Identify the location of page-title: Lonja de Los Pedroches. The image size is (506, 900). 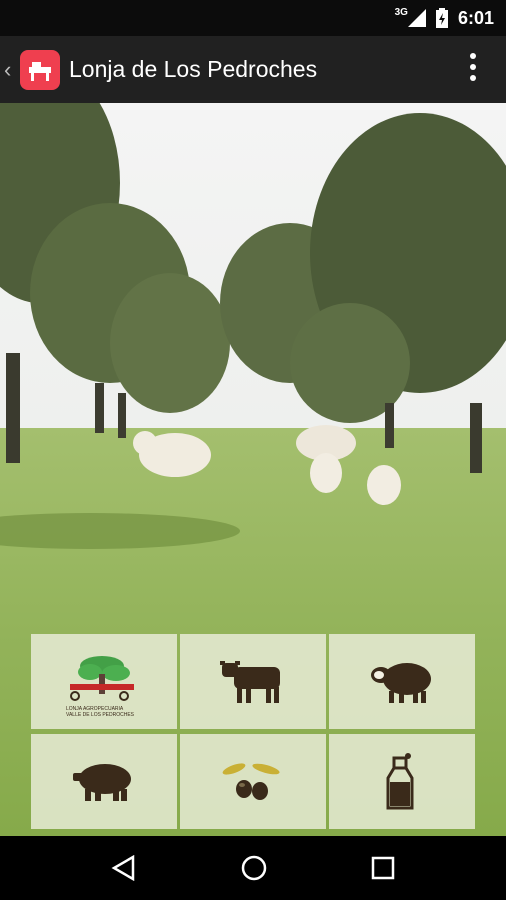
(193, 69).